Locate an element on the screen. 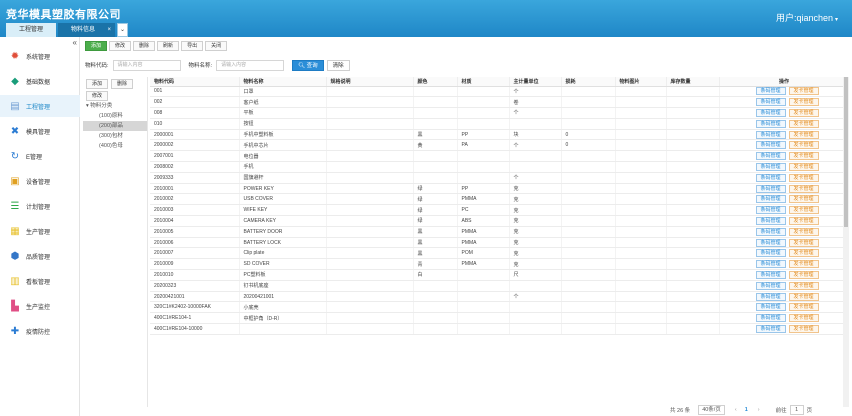  material-code-input: 请输入内容 is located at coordinates (146, 65).